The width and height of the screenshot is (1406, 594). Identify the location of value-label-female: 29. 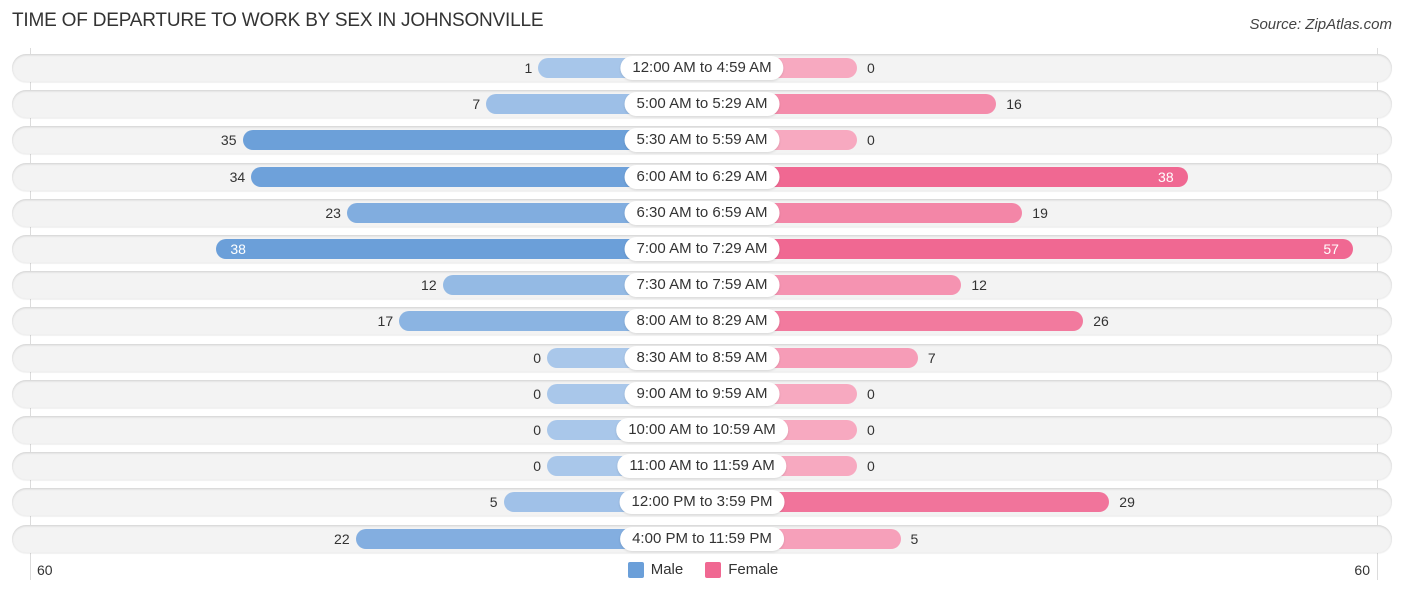
(1127, 502).